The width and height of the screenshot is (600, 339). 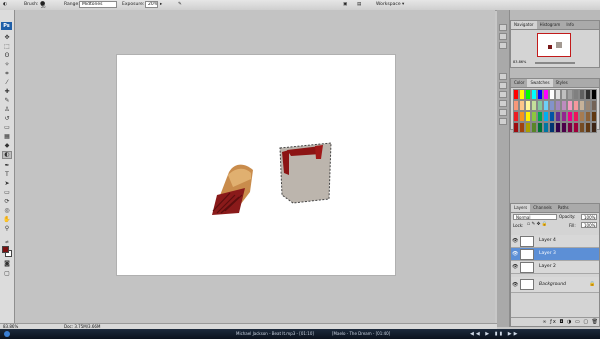 I want to click on screen-mode-icon: ▢, so click(x=7, y=274).